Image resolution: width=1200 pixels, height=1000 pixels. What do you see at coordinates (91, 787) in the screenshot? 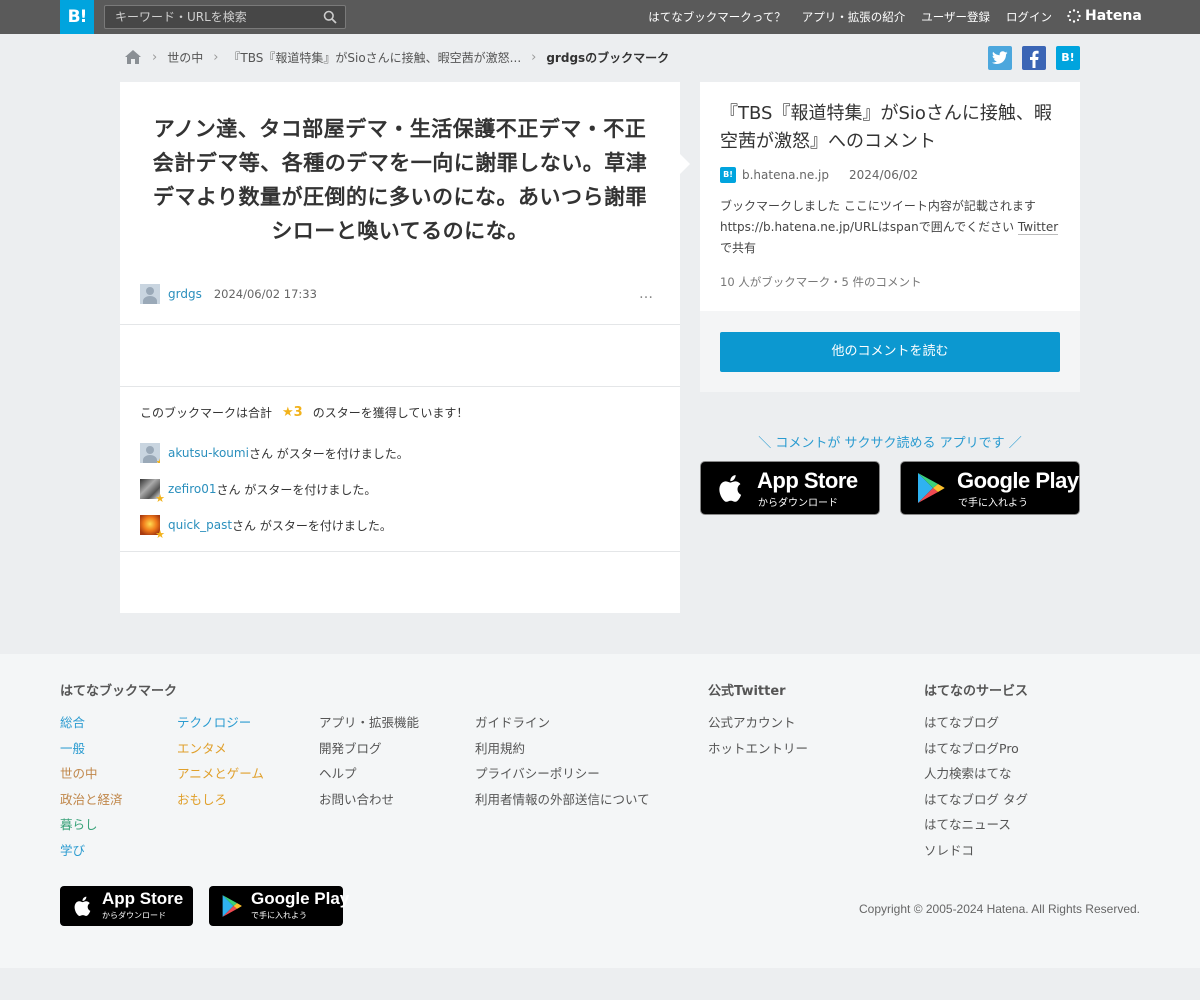
I see `footer-categories-1: 総合 一般 世の中 政治と経済 暮らし 学び` at bounding box center [91, 787].